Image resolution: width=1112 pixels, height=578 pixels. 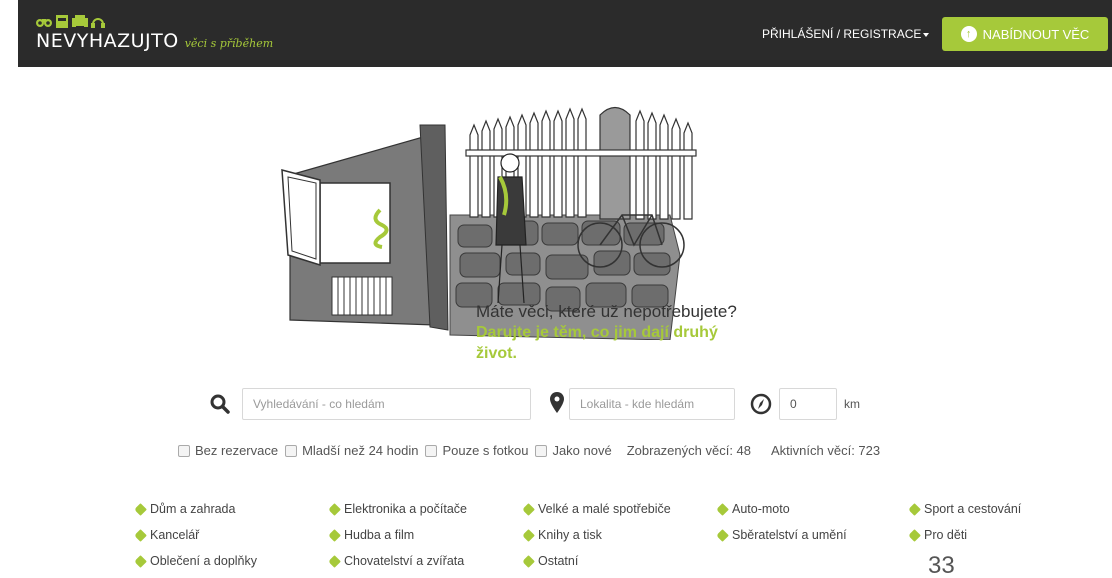 I want to click on logo-icons, so click(x=154, y=20).